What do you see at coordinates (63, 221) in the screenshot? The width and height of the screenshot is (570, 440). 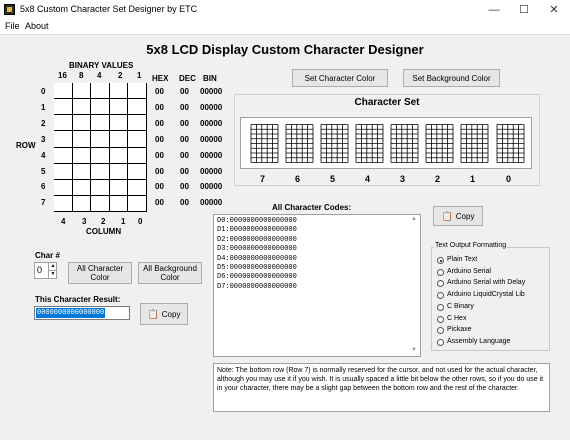 I see `column-number-label: 4` at bounding box center [63, 221].